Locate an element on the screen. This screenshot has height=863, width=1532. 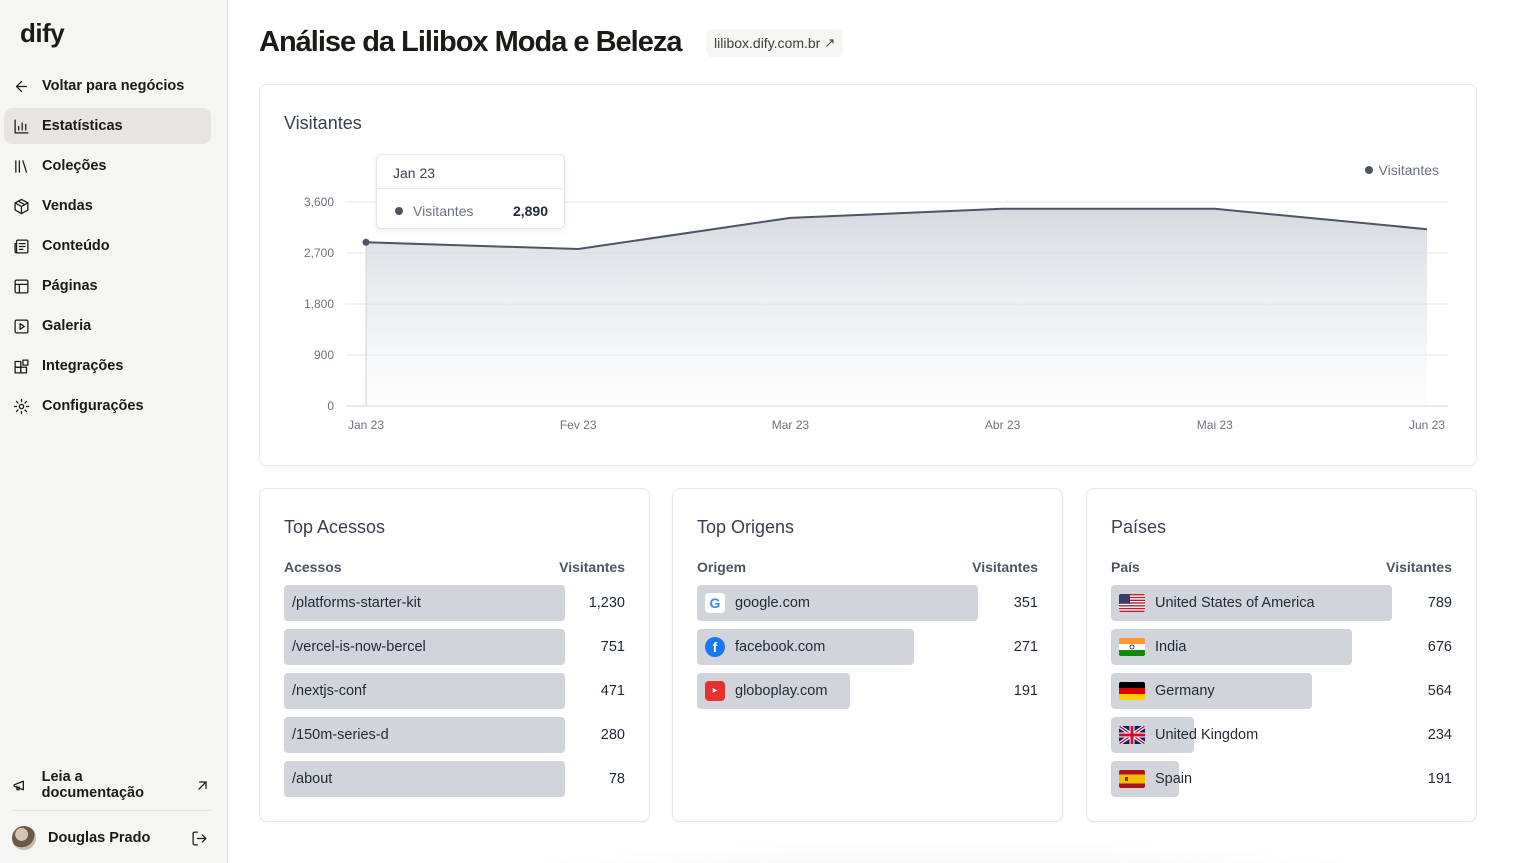
row-label: /about is located at coordinates (312, 779).